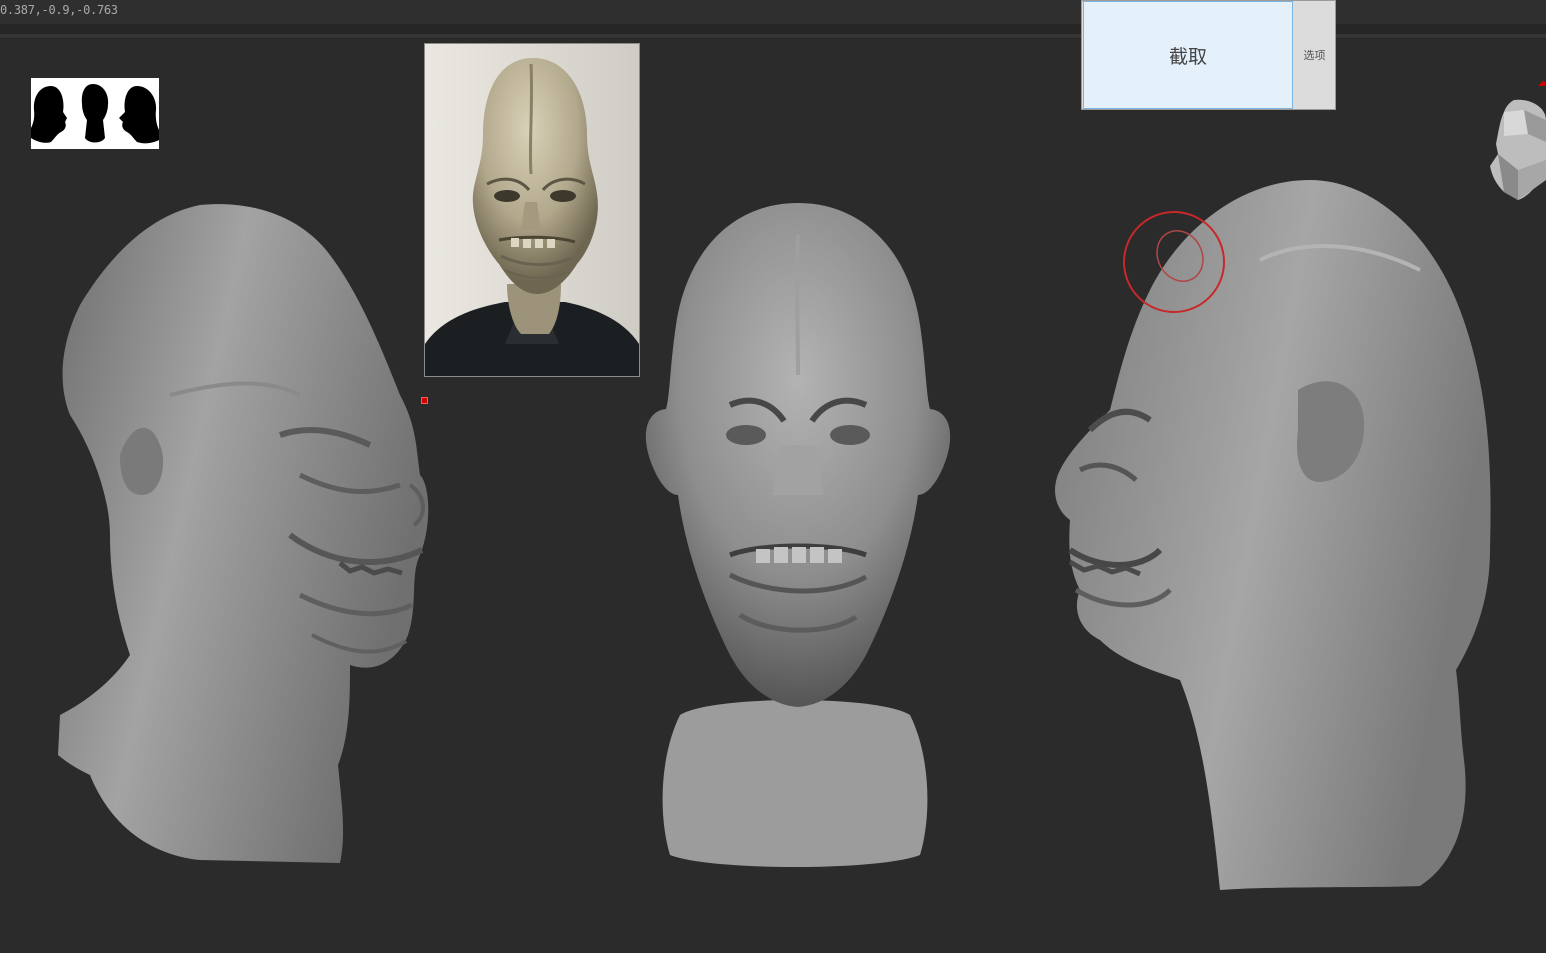  I want to click on reference-image, so click(532, 210).